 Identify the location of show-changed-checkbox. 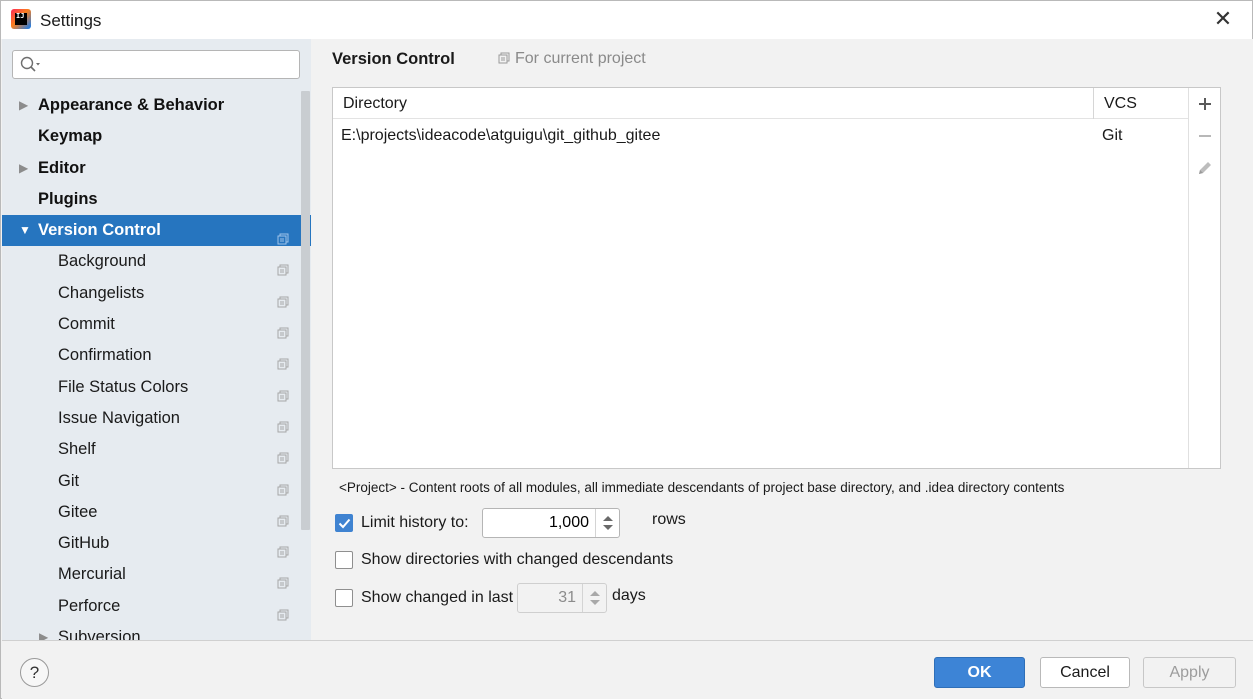
(344, 598).